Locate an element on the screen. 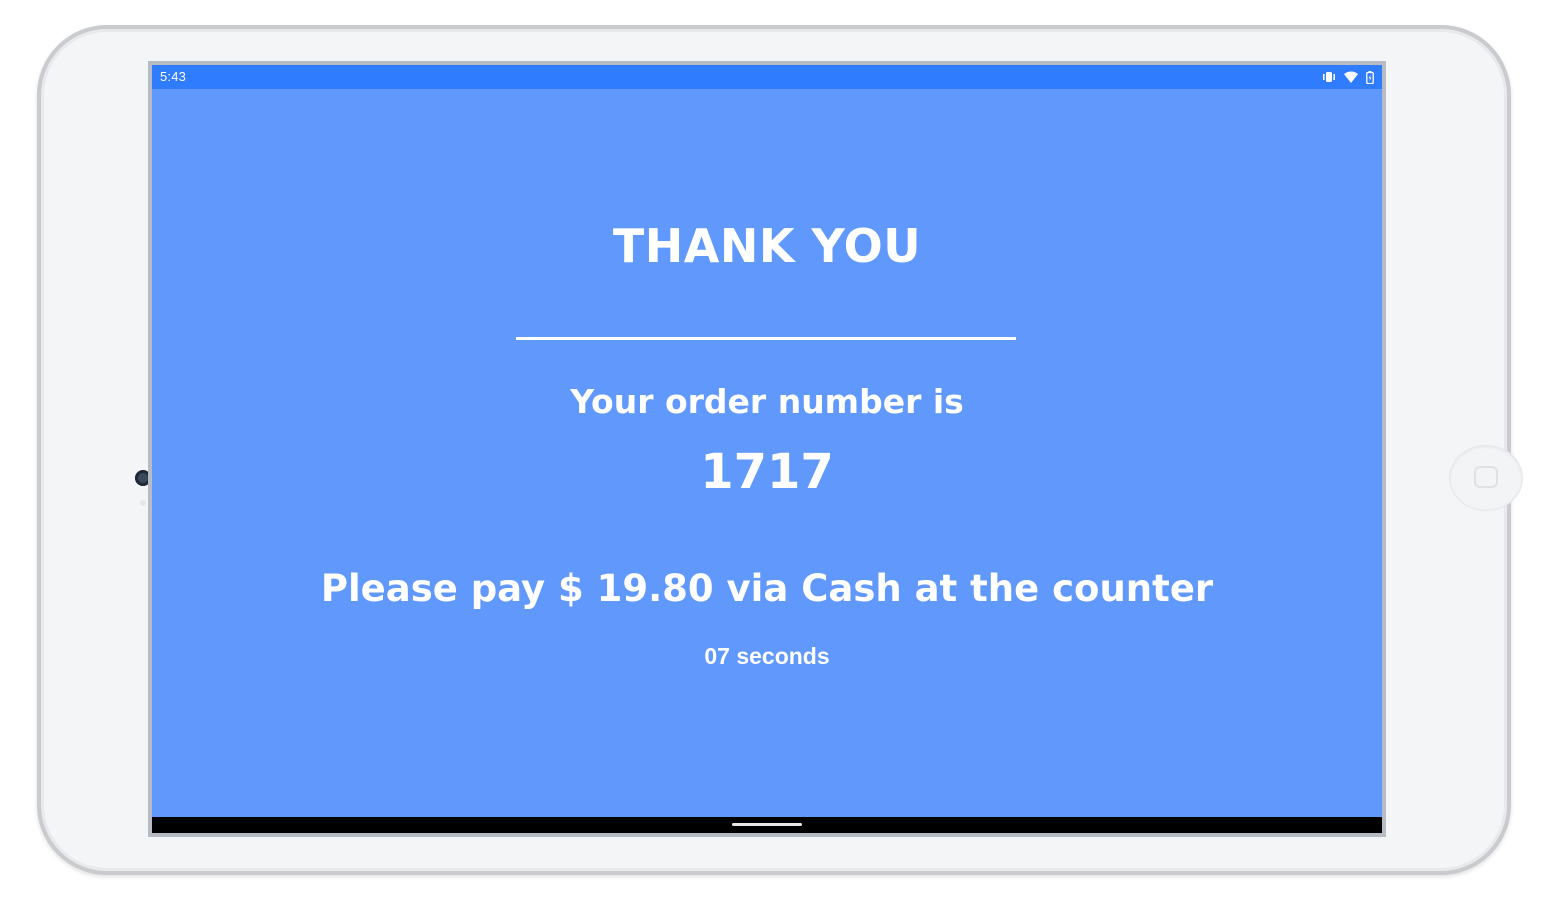  order-number-label: Your order number is is located at coordinates (767, 401).